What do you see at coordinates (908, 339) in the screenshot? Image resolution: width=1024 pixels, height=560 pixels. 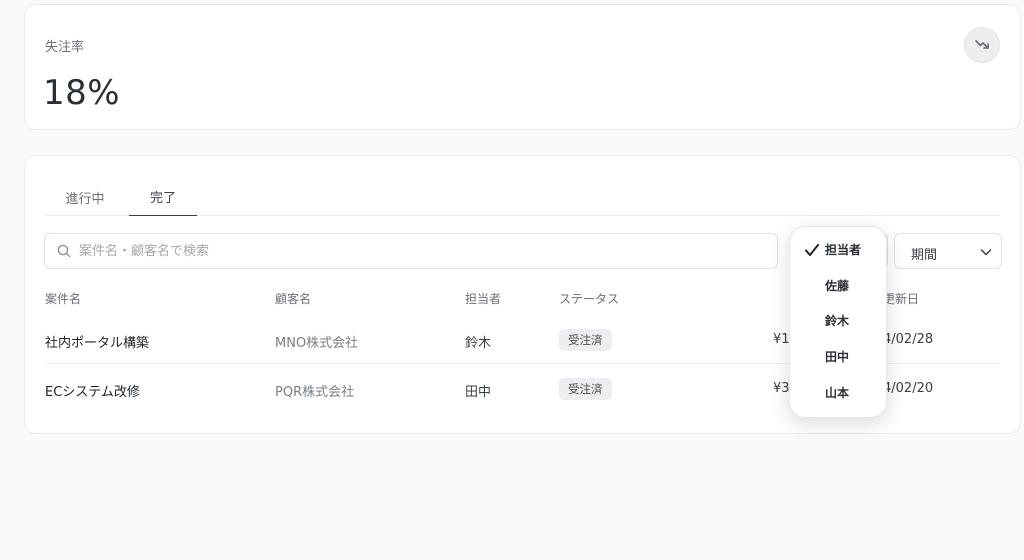 I see `cell-updated: 4/02/28` at bounding box center [908, 339].